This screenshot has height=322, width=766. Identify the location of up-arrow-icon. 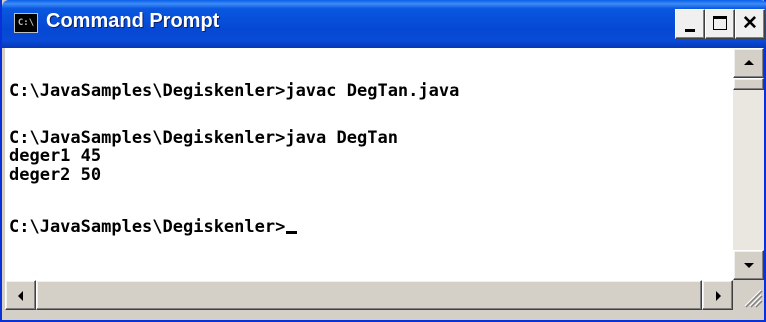
(749, 62).